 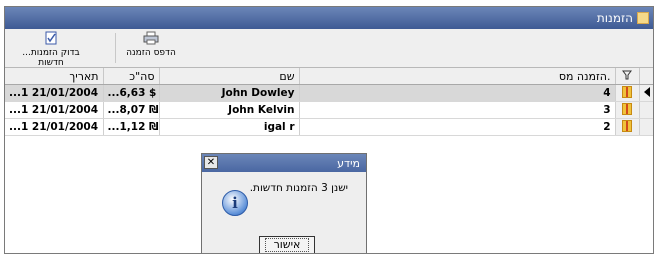 I want to click on info-dialog: מידע ✕ i ישנן 3 הזמנות חדשות. אישור, so click(x=284, y=203).